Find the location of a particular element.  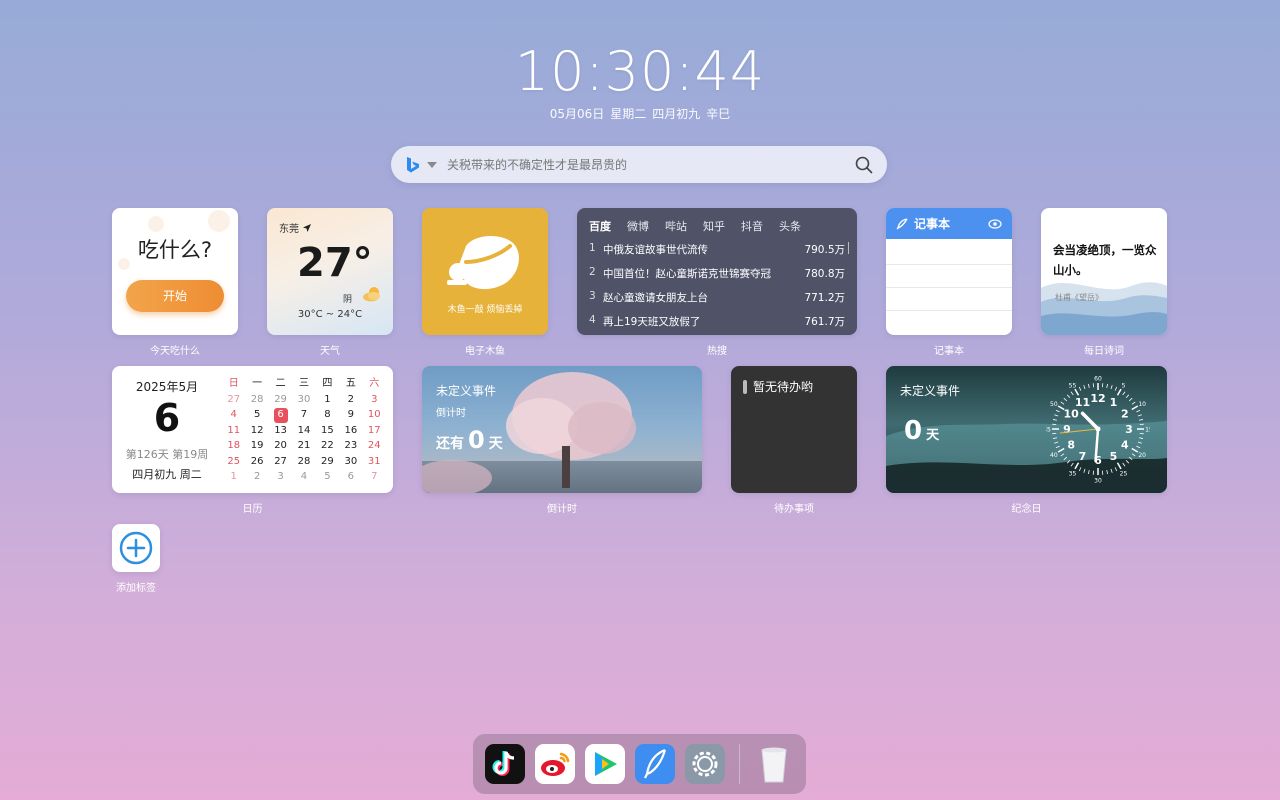

eye-icon is located at coordinates (995, 223).